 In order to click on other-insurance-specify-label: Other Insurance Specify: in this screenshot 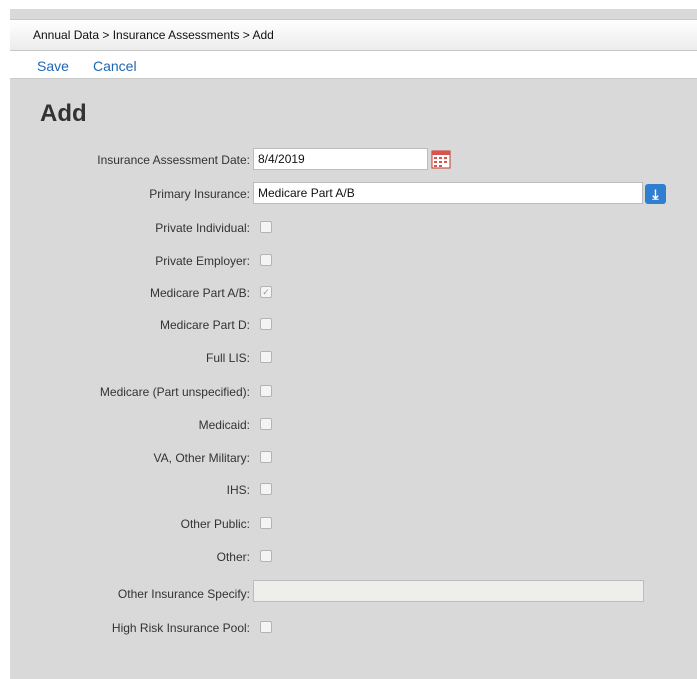, I will do `click(183, 594)`.